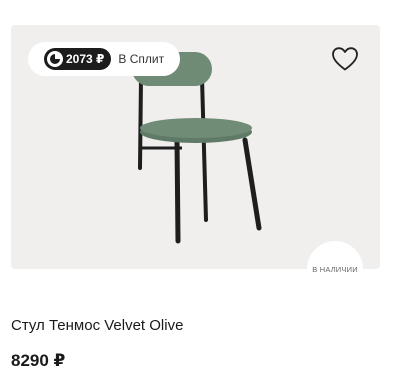 This screenshot has width=400, height=384. What do you see at coordinates (97, 325) in the screenshot?
I see `product-name: Стул Тенмос Velvet Olive` at bounding box center [97, 325].